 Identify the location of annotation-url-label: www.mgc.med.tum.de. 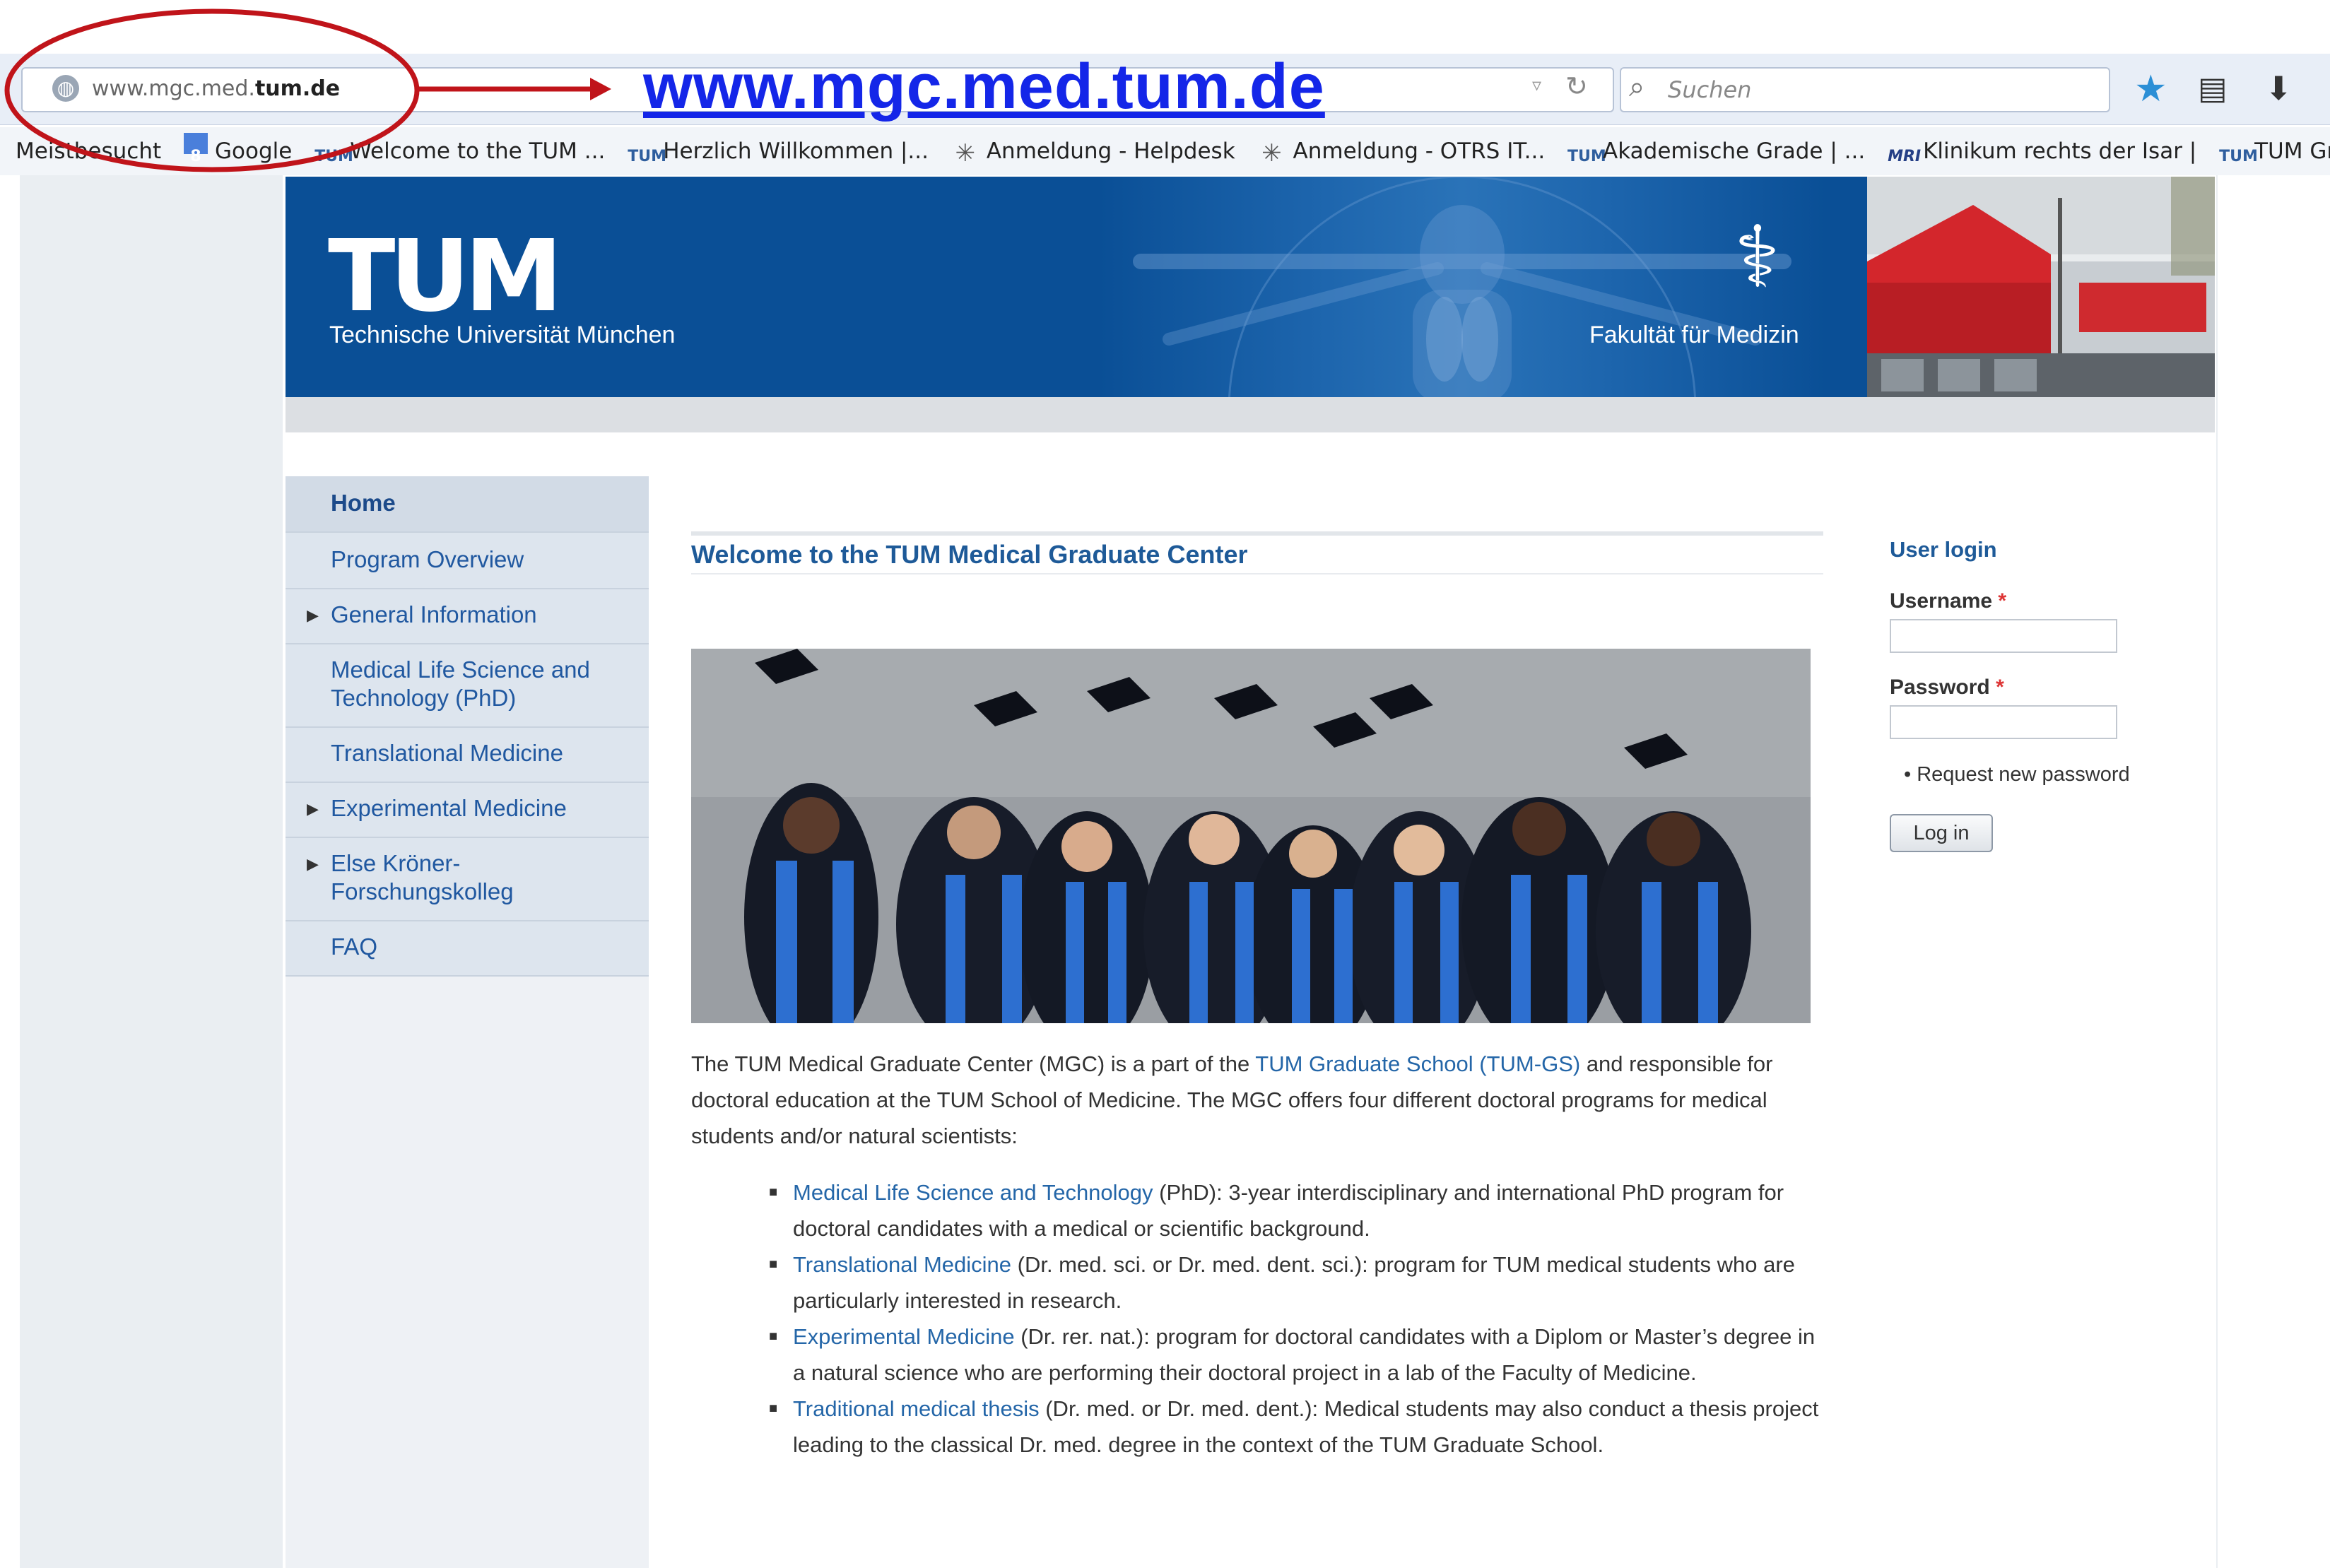
(984, 87).